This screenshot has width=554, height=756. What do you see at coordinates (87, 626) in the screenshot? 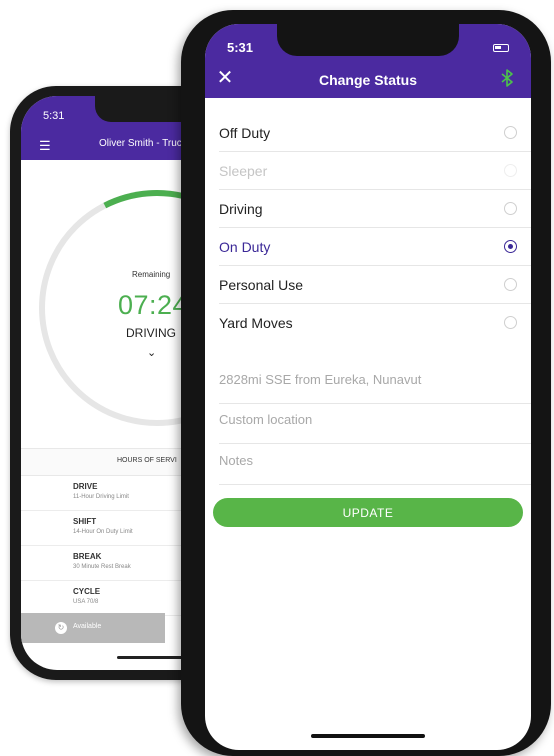
I see `available-label: Available` at bounding box center [87, 626].